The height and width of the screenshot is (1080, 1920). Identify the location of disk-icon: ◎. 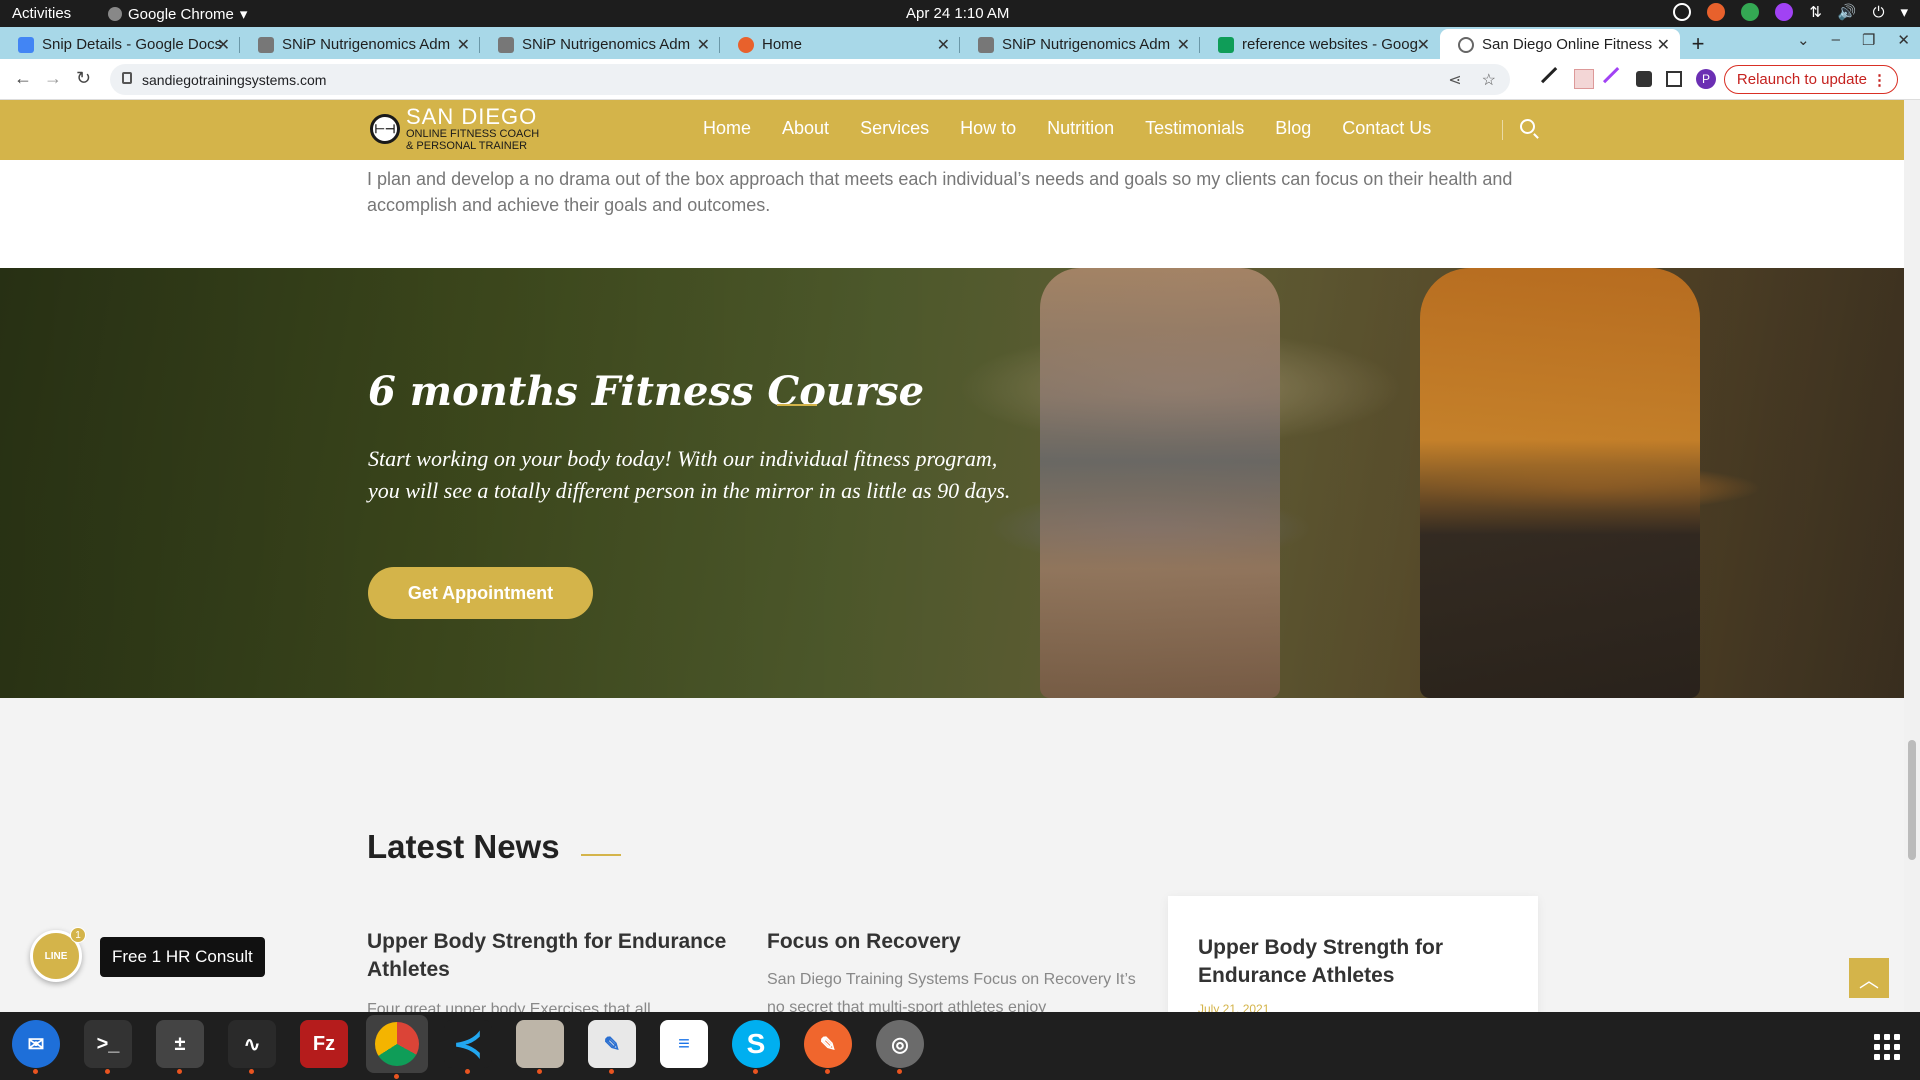
(900, 1047).